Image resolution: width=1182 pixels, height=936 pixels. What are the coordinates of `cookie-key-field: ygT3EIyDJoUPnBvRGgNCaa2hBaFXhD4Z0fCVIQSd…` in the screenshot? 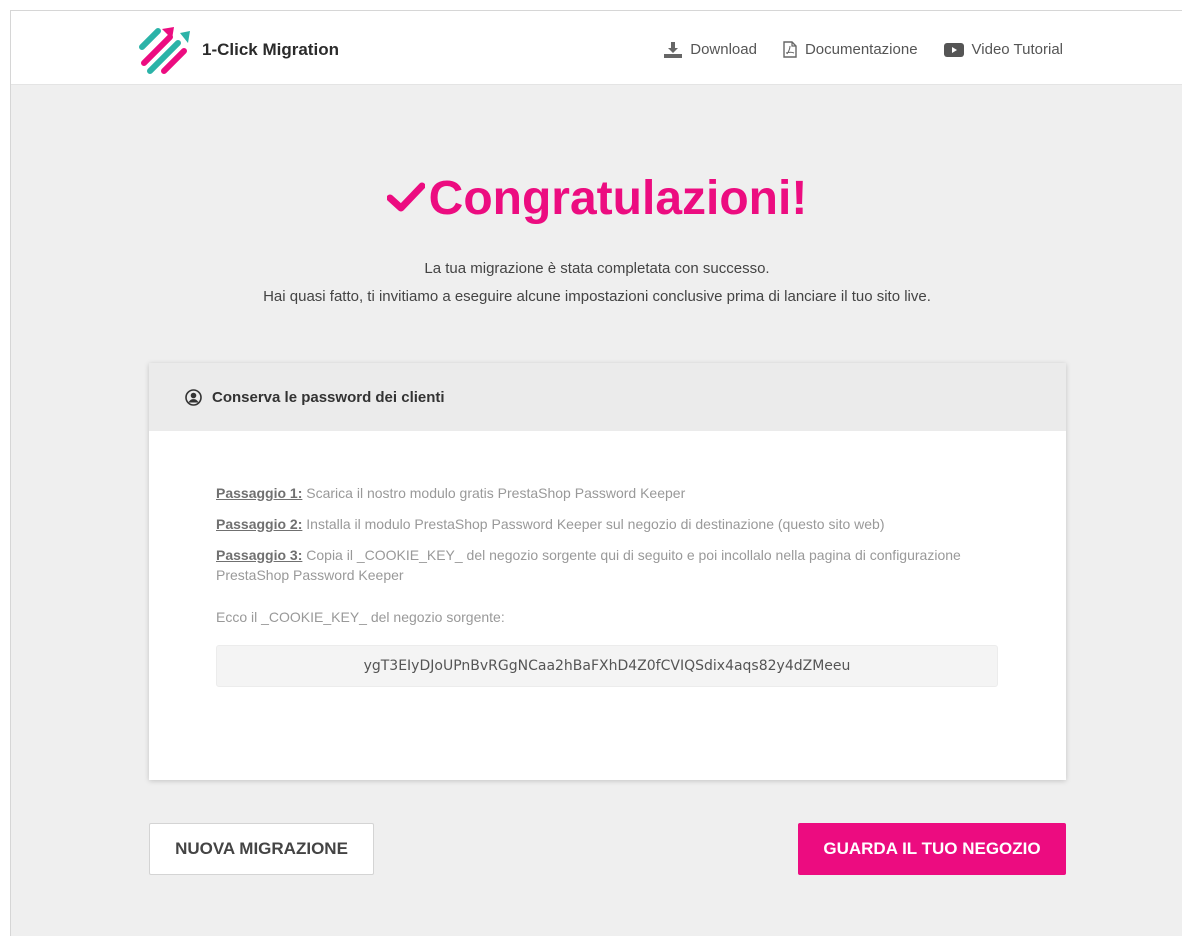 It's located at (607, 666).